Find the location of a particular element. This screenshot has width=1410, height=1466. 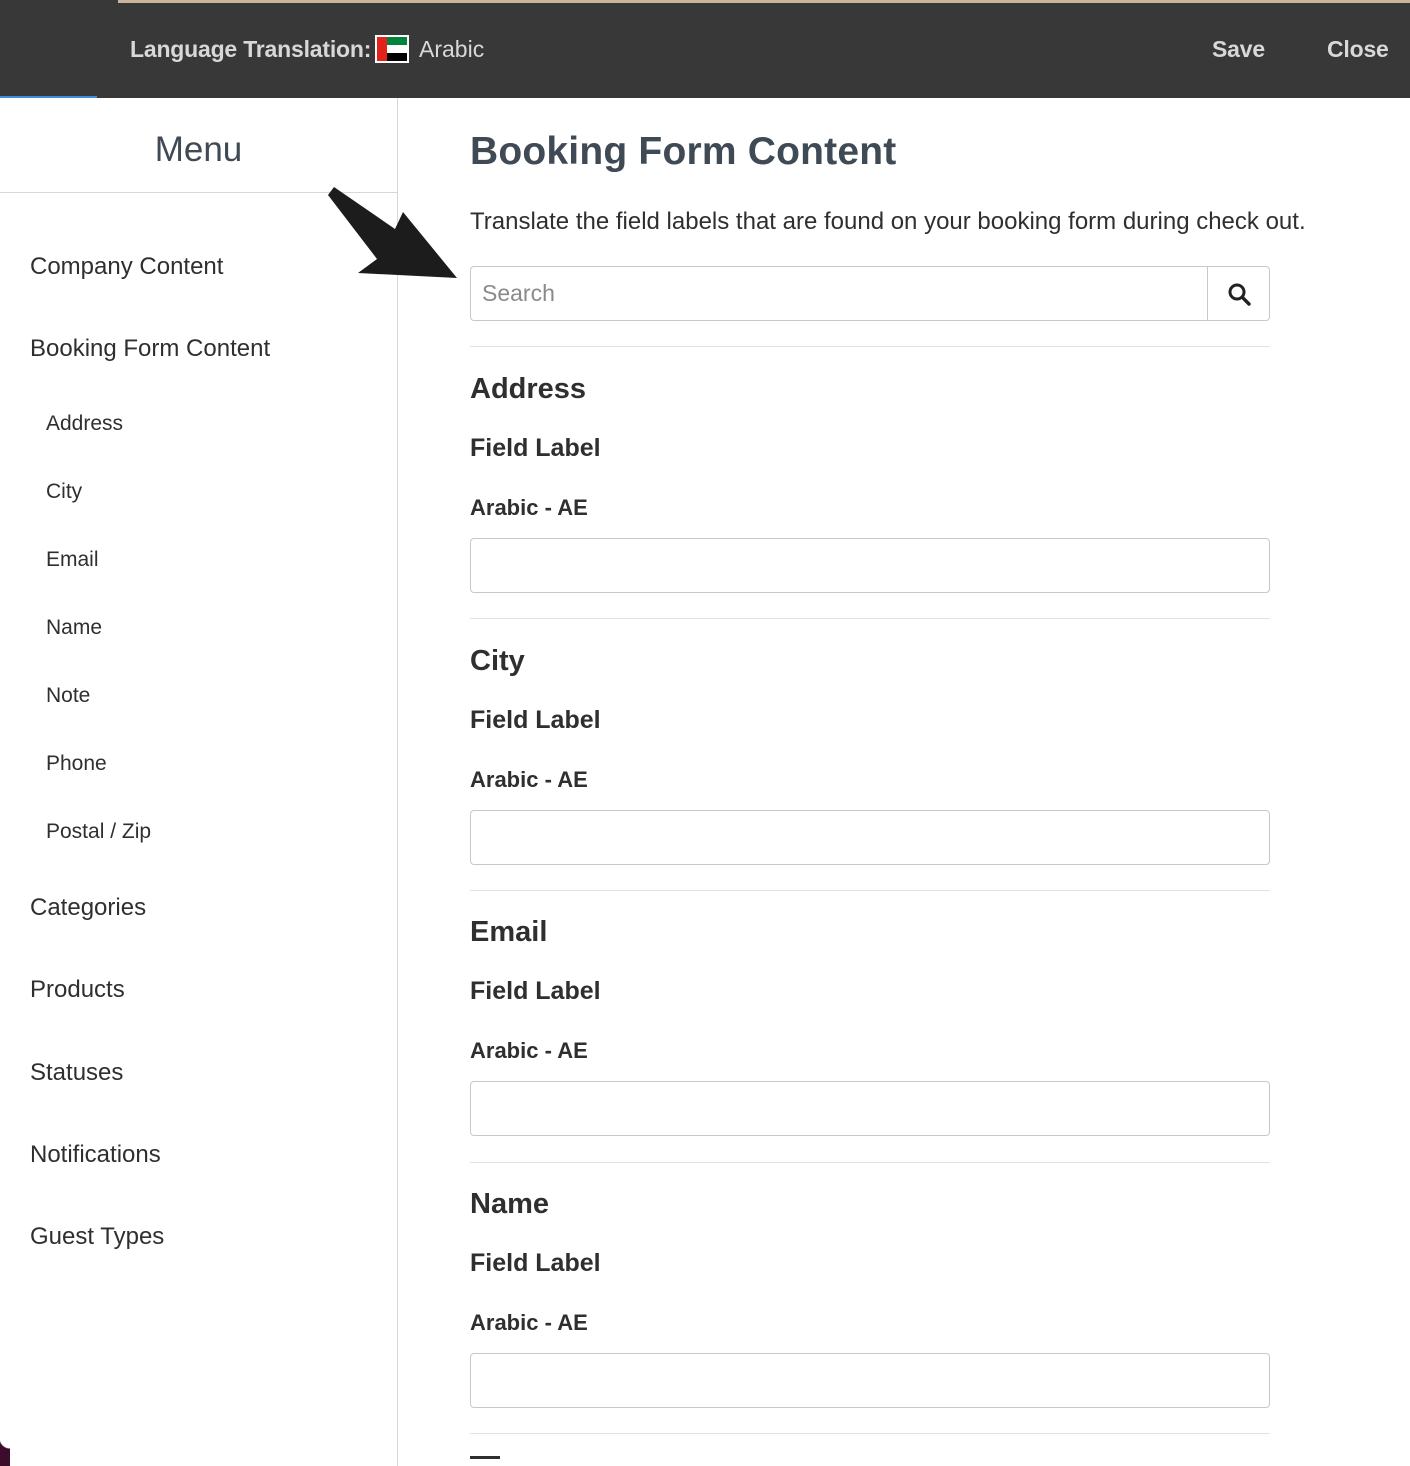

city-translation-input is located at coordinates (870, 837).